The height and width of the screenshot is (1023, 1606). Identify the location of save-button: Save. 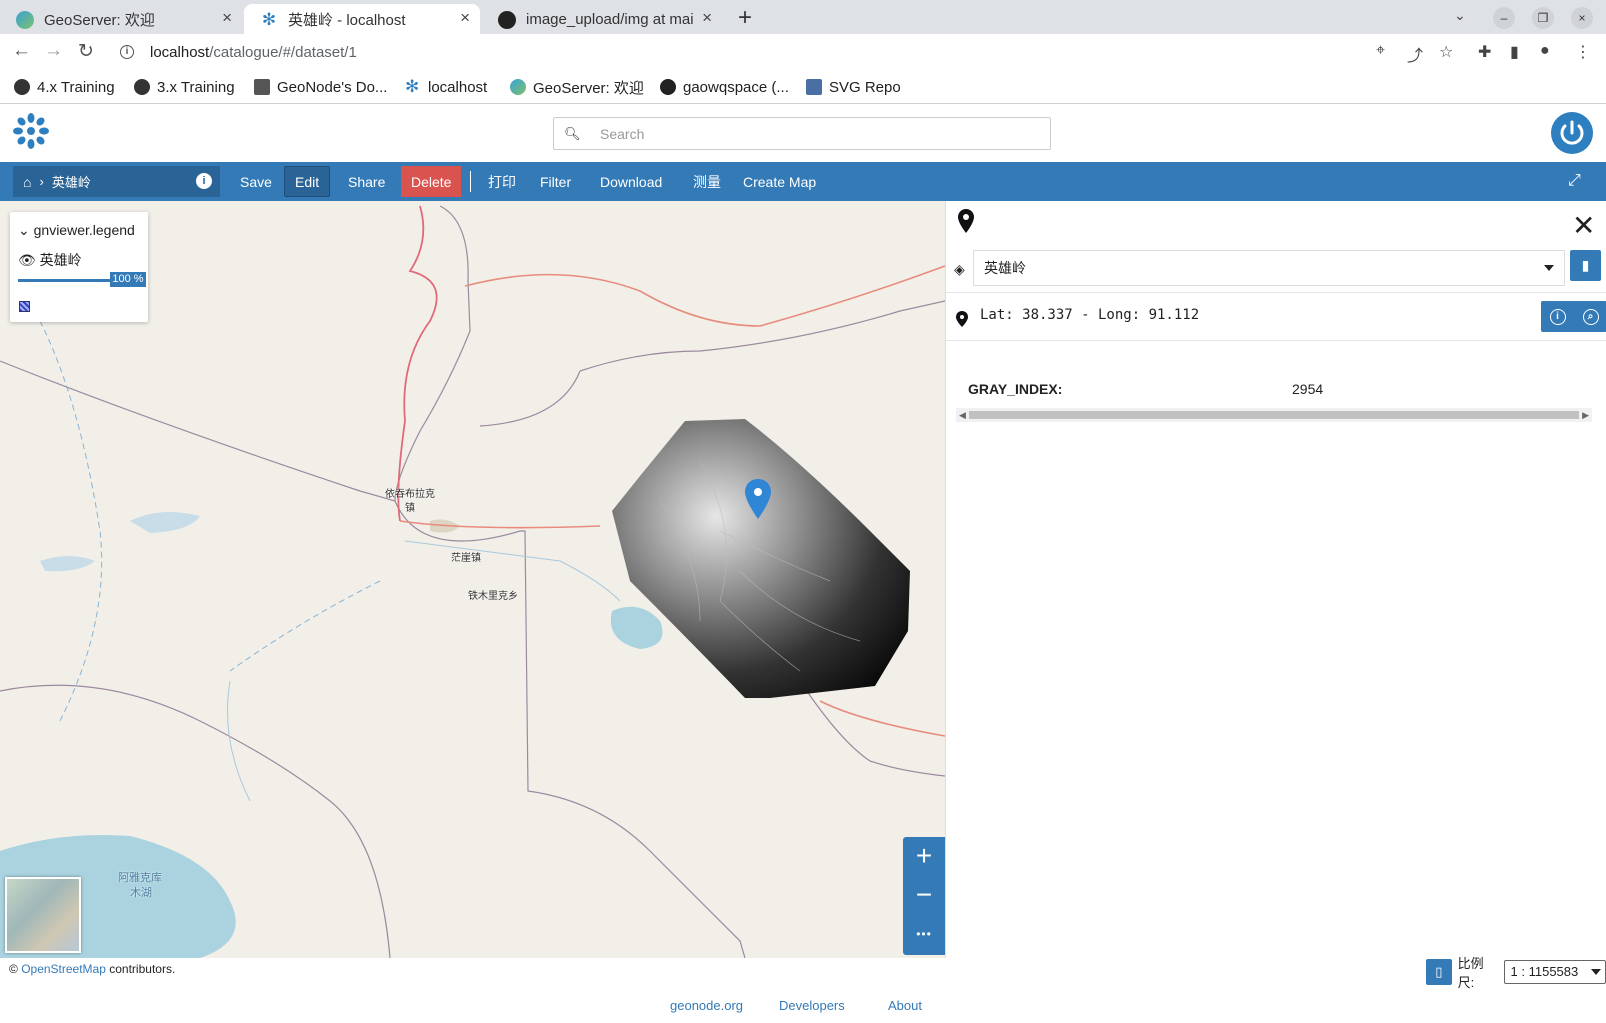
(256, 181).